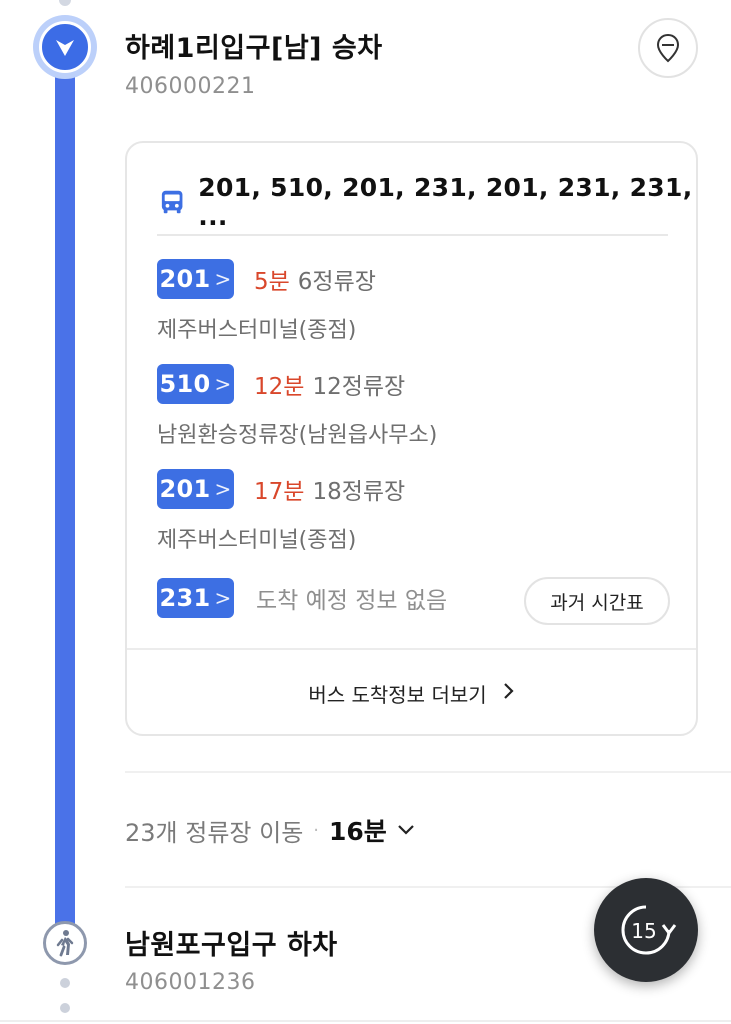 The height and width of the screenshot is (1024, 731). Describe the element at coordinates (279, 492) in the screenshot. I see `arrival-eta: 17분` at that location.